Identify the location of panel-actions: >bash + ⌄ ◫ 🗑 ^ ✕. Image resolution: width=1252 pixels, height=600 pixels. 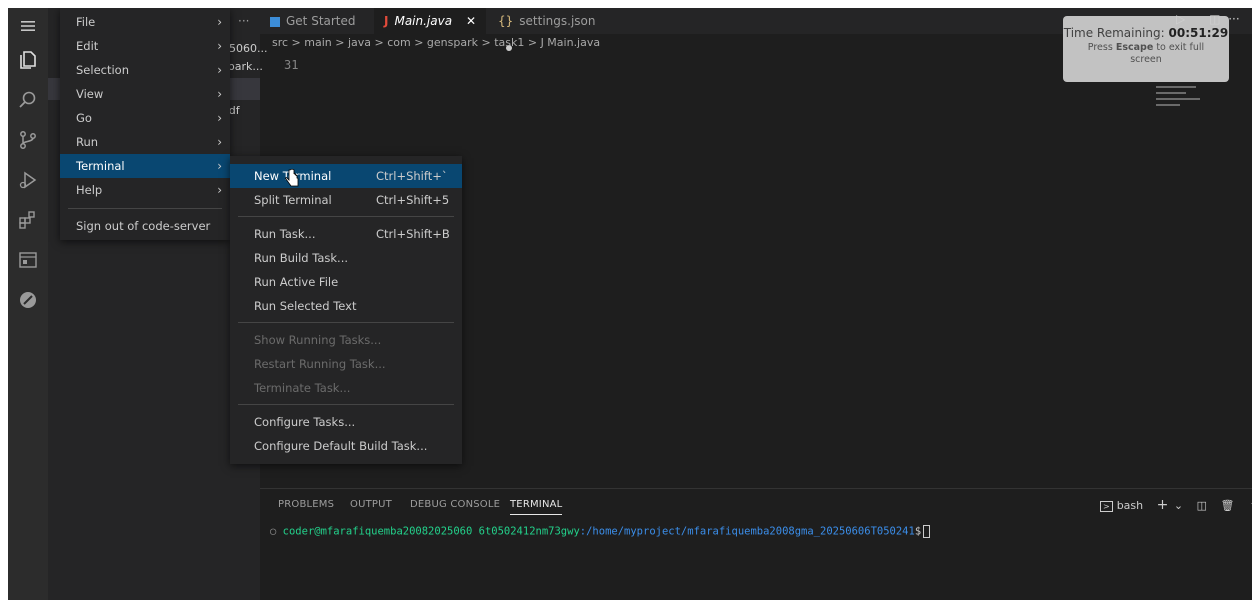
(1176, 505).